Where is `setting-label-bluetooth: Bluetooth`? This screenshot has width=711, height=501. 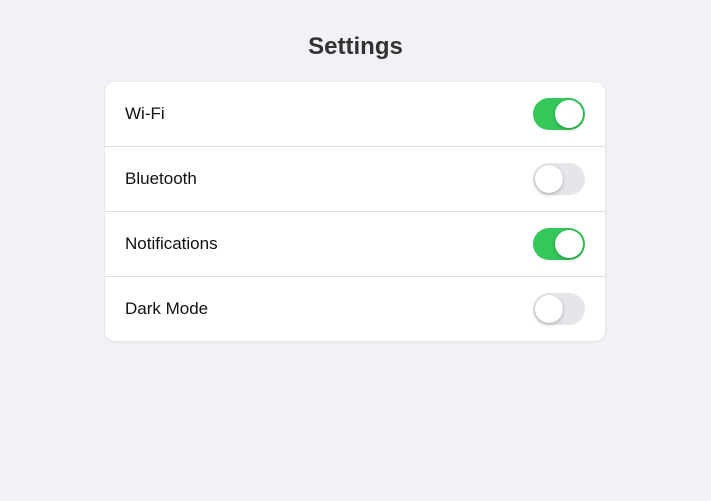
setting-label-bluetooth: Bluetooth is located at coordinates (161, 178).